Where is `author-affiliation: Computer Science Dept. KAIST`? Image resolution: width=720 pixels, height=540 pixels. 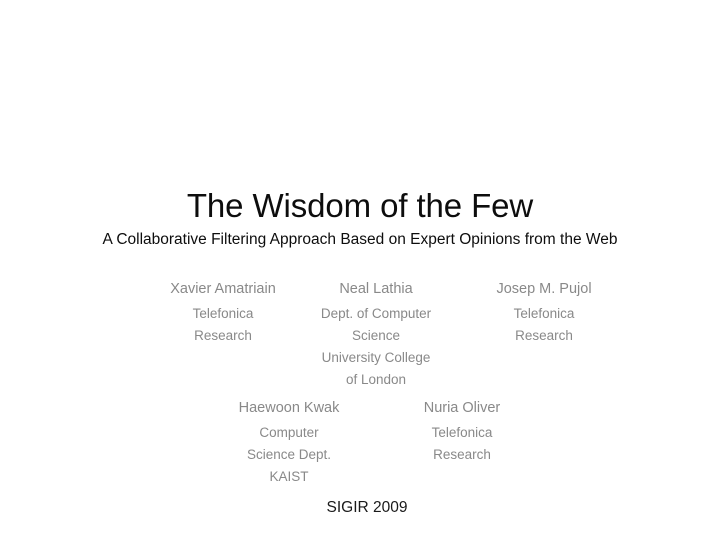
author-affiliation: Computer Science Dept. KAIST is located at coordinates (289, 455).